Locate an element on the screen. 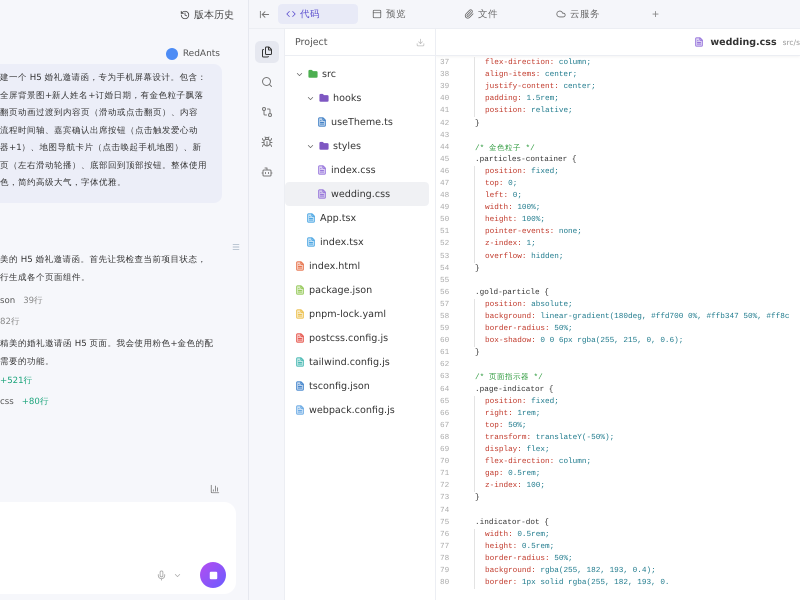 The height and width of the screenshot is (600, 800). cloud-icon is located at coordinates (561, 14).